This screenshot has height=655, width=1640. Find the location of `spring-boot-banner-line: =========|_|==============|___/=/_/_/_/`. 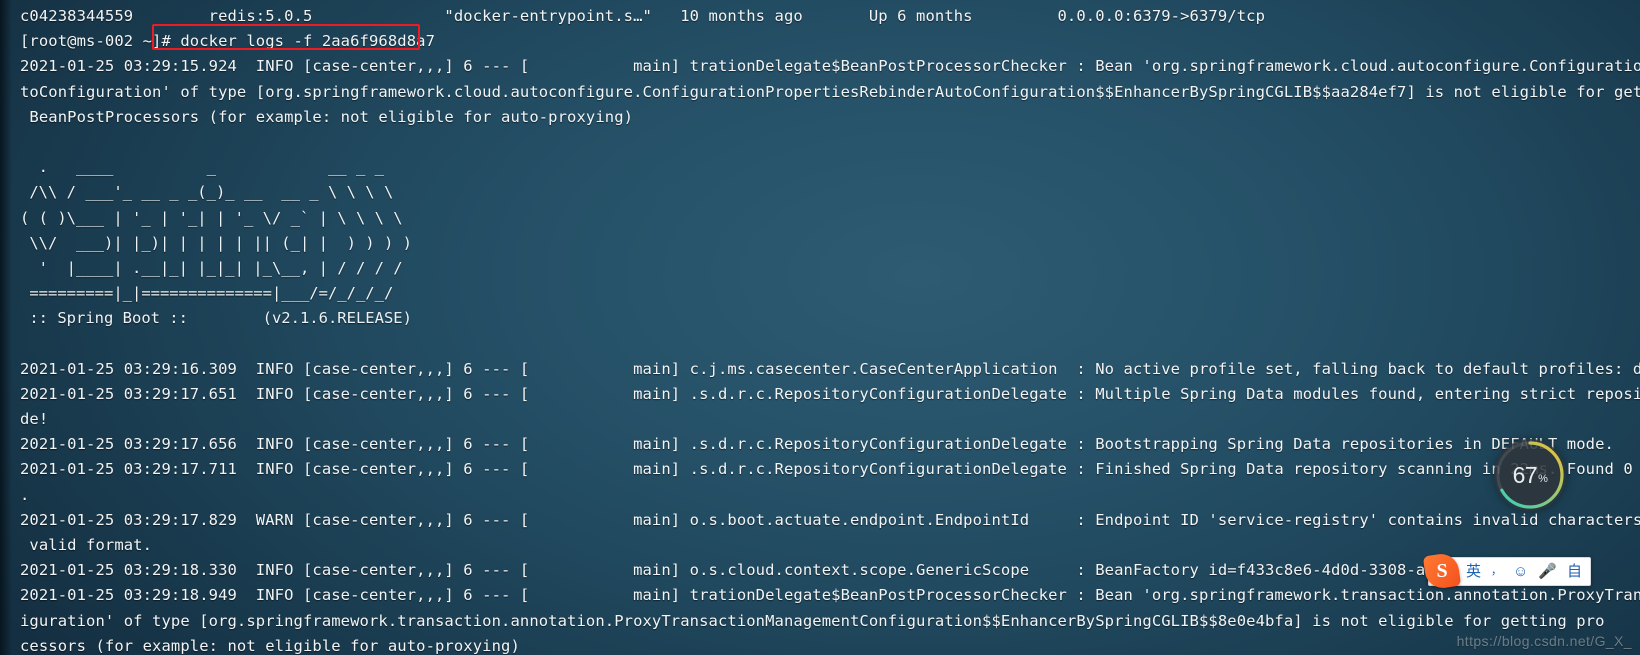

spring-boot-banner-line: =========|_|==============|___/=/_/_/_/ is located at coordinates (207, 293).